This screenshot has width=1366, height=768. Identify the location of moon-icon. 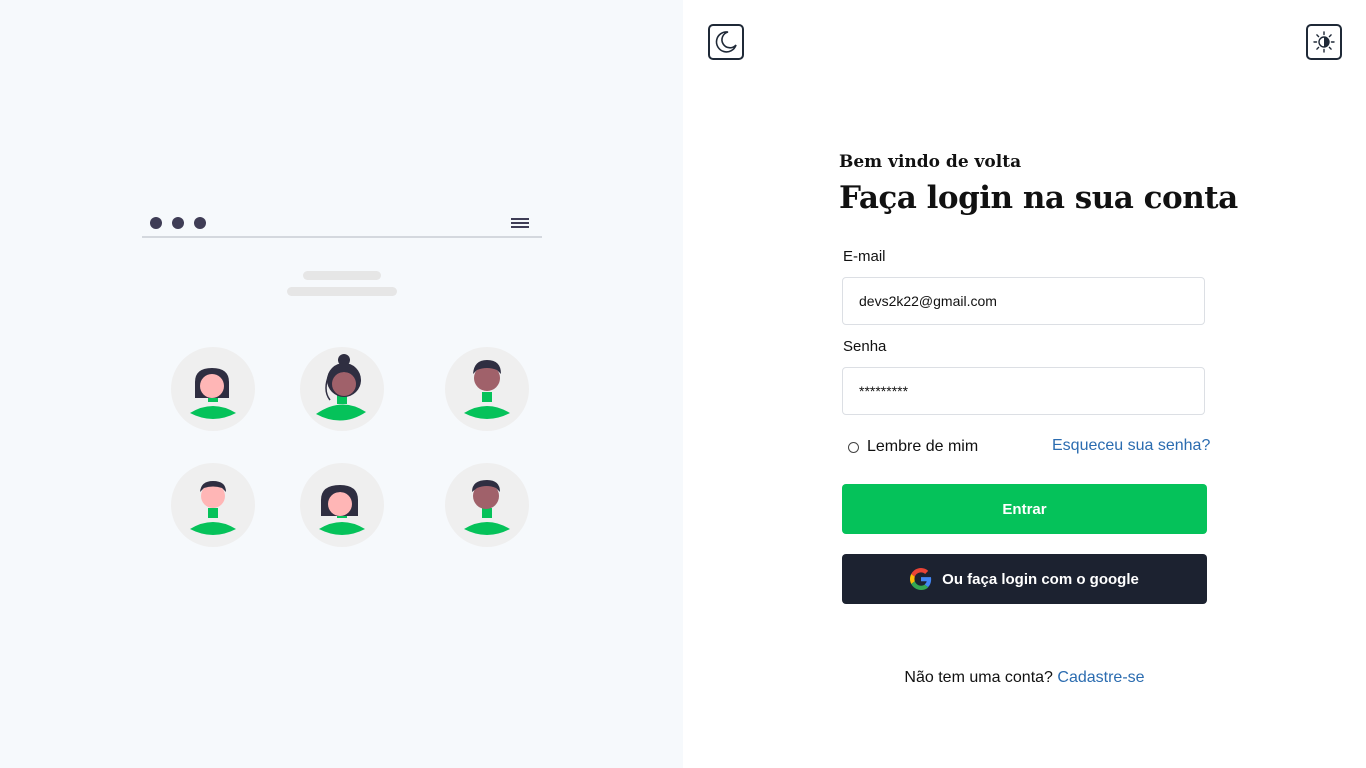
(726, 42).